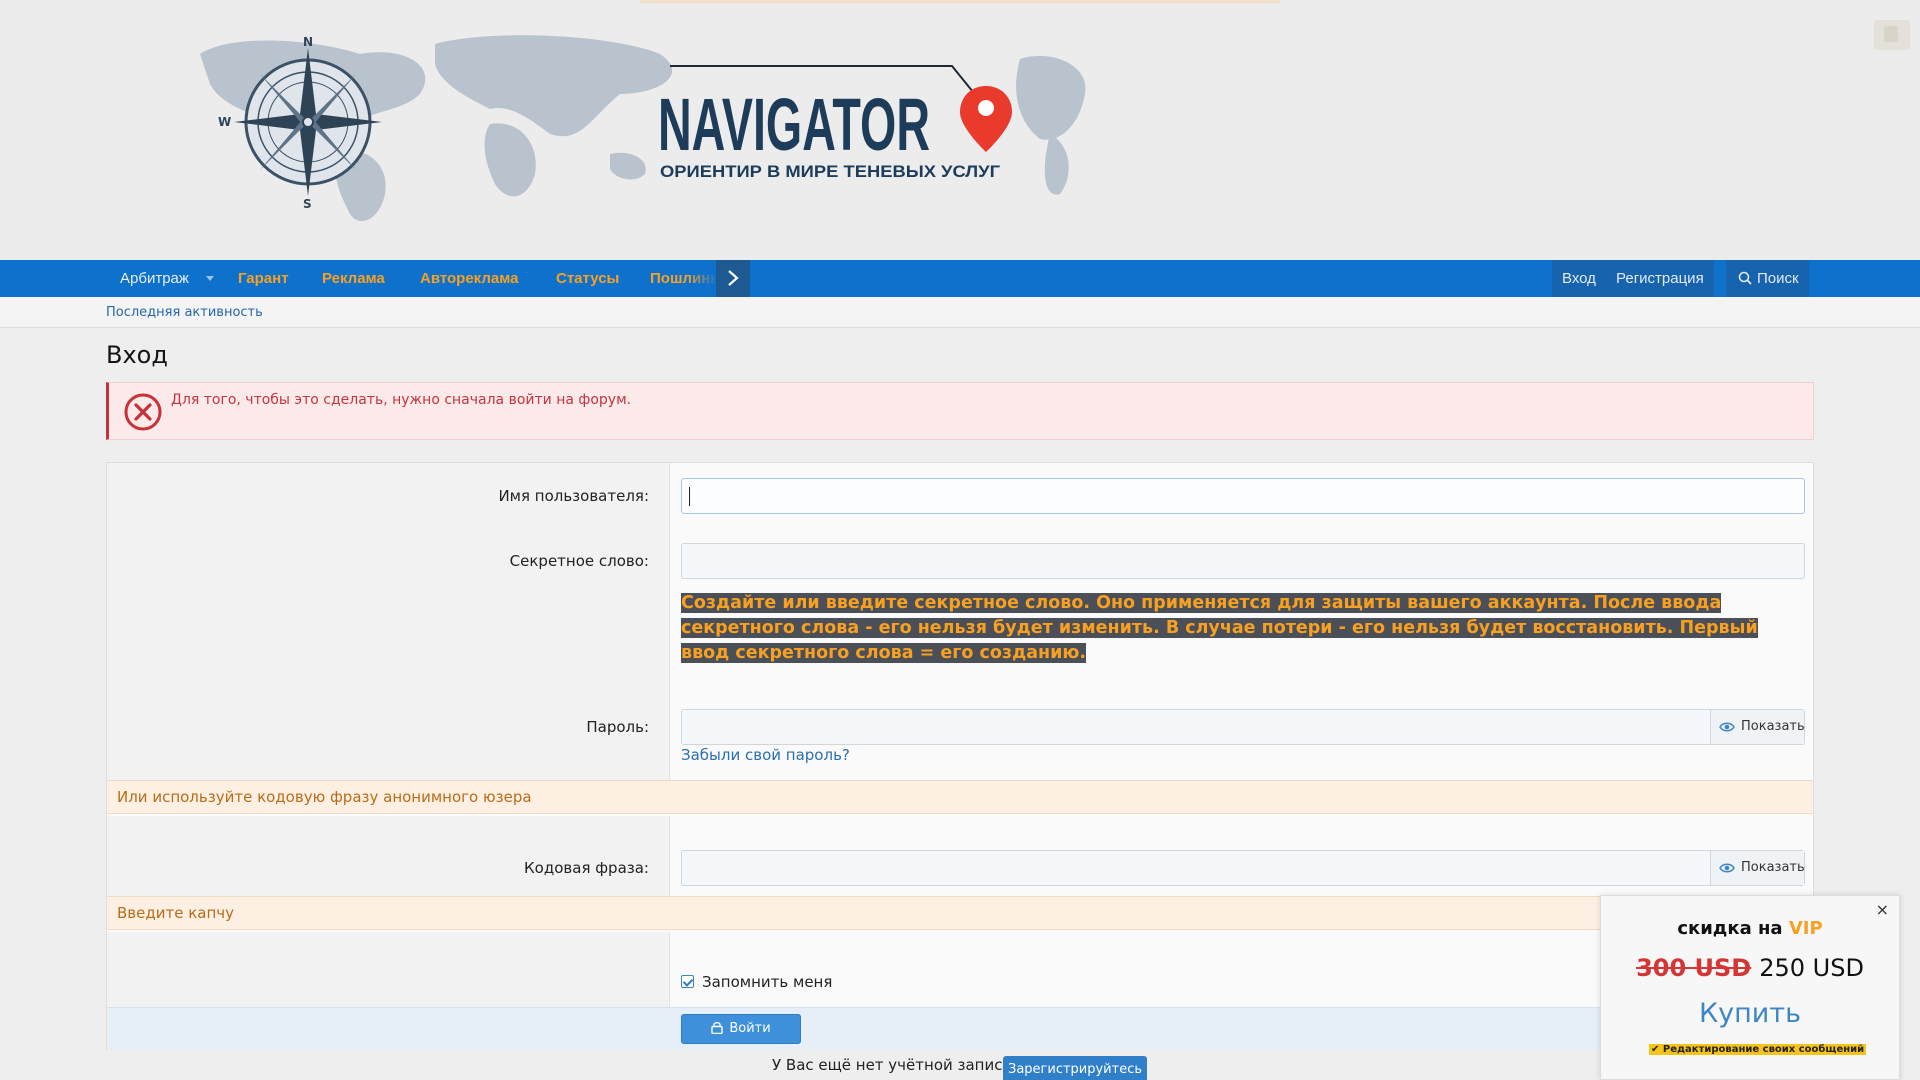 The image size is (1920, 1080). Describe the element at coordinates (1805, 928) in the screenshot. I see `vip-accent: VIP` at that location.